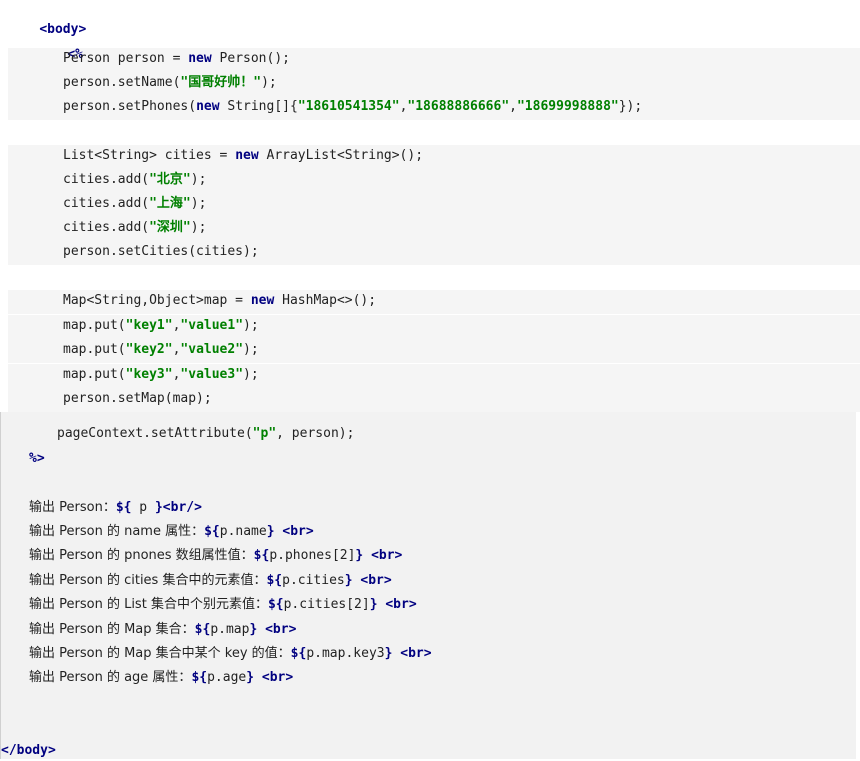 This screenshot has width=860, height=761. I want to click on el-expression: p.name, so click(243, 531).